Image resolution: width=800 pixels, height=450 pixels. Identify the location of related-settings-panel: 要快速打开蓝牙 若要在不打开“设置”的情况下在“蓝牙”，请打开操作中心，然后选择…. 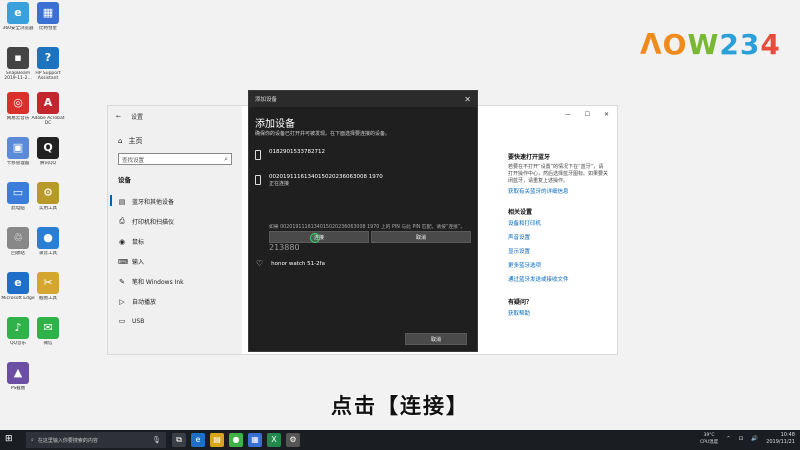
(558, 237).